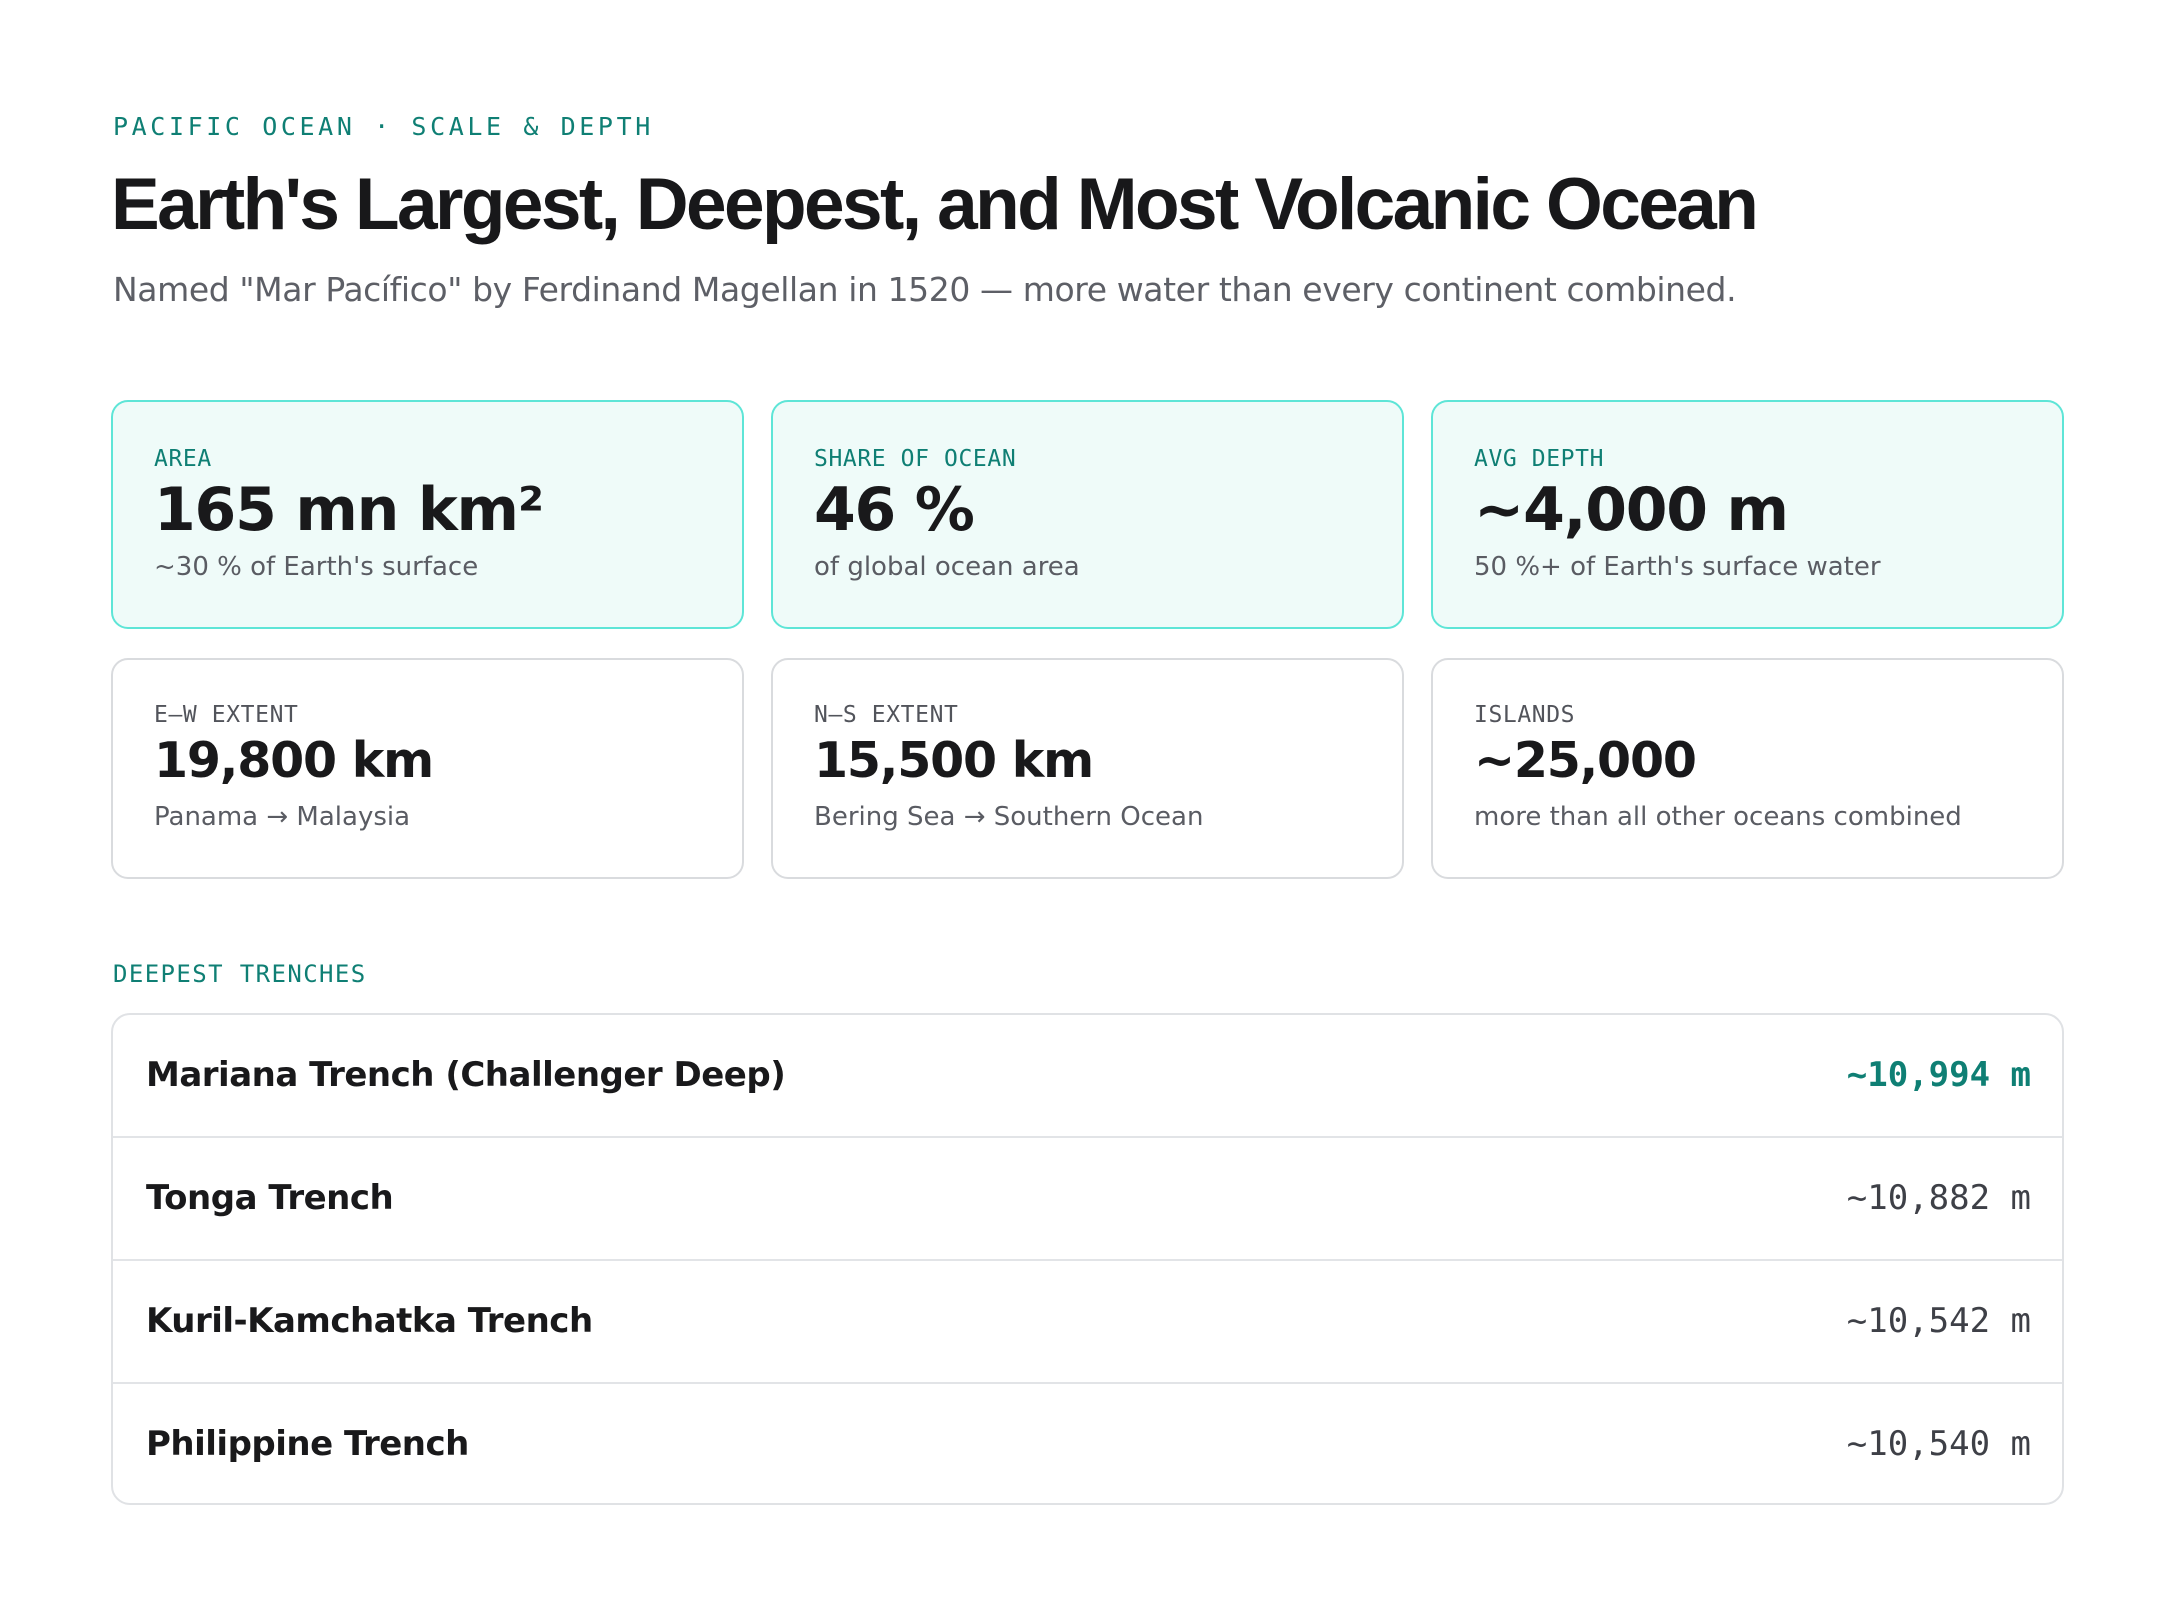 This screenshot has width=2160, height=1606. I want to click on stat-caption: ~30 % of Earth's surface, so click(316, 567).